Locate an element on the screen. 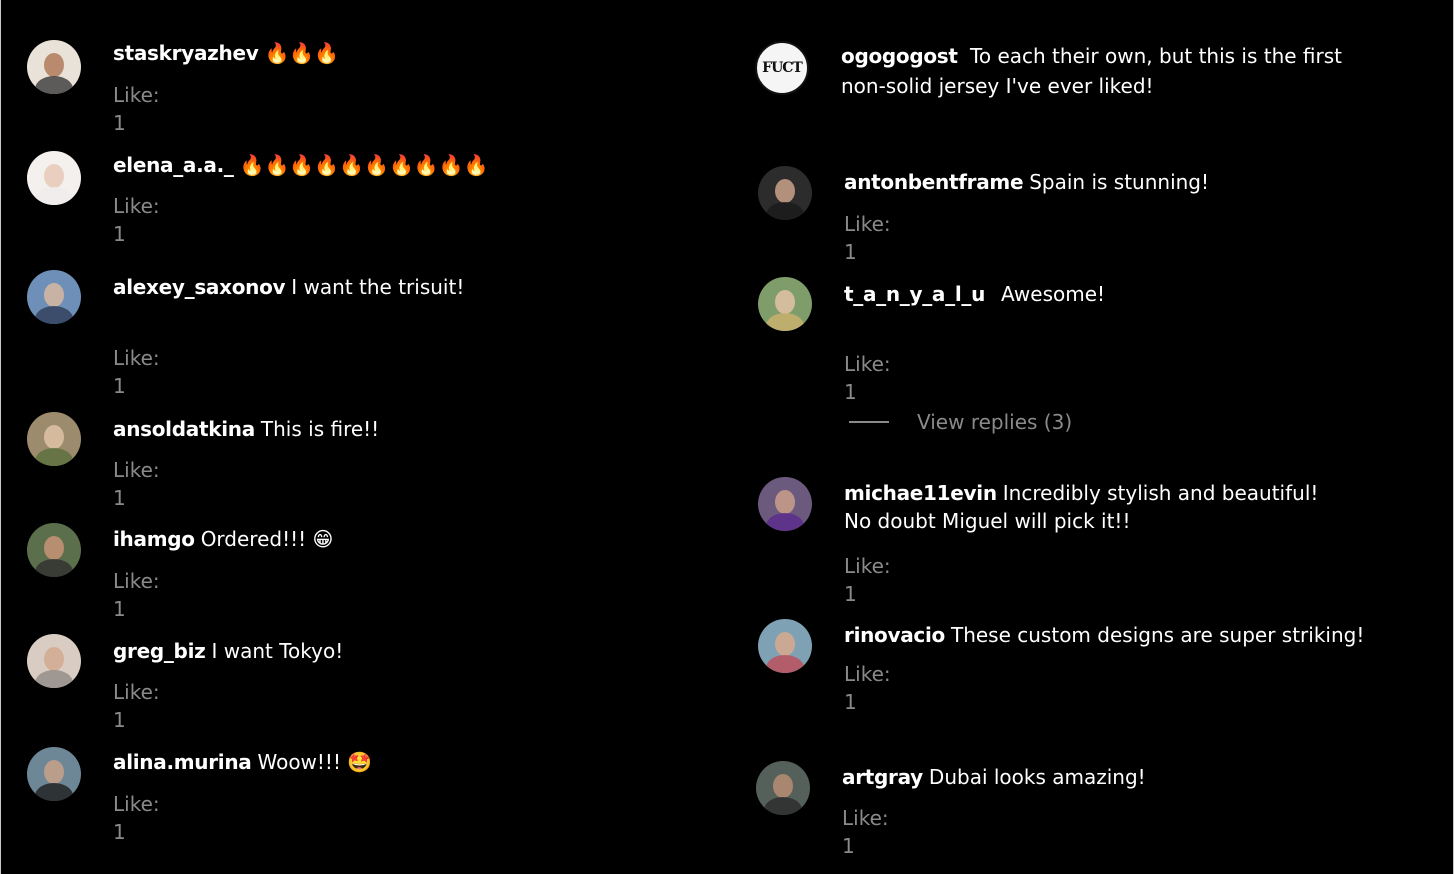  avatar: FUCT is located at coordinates (782, 68).